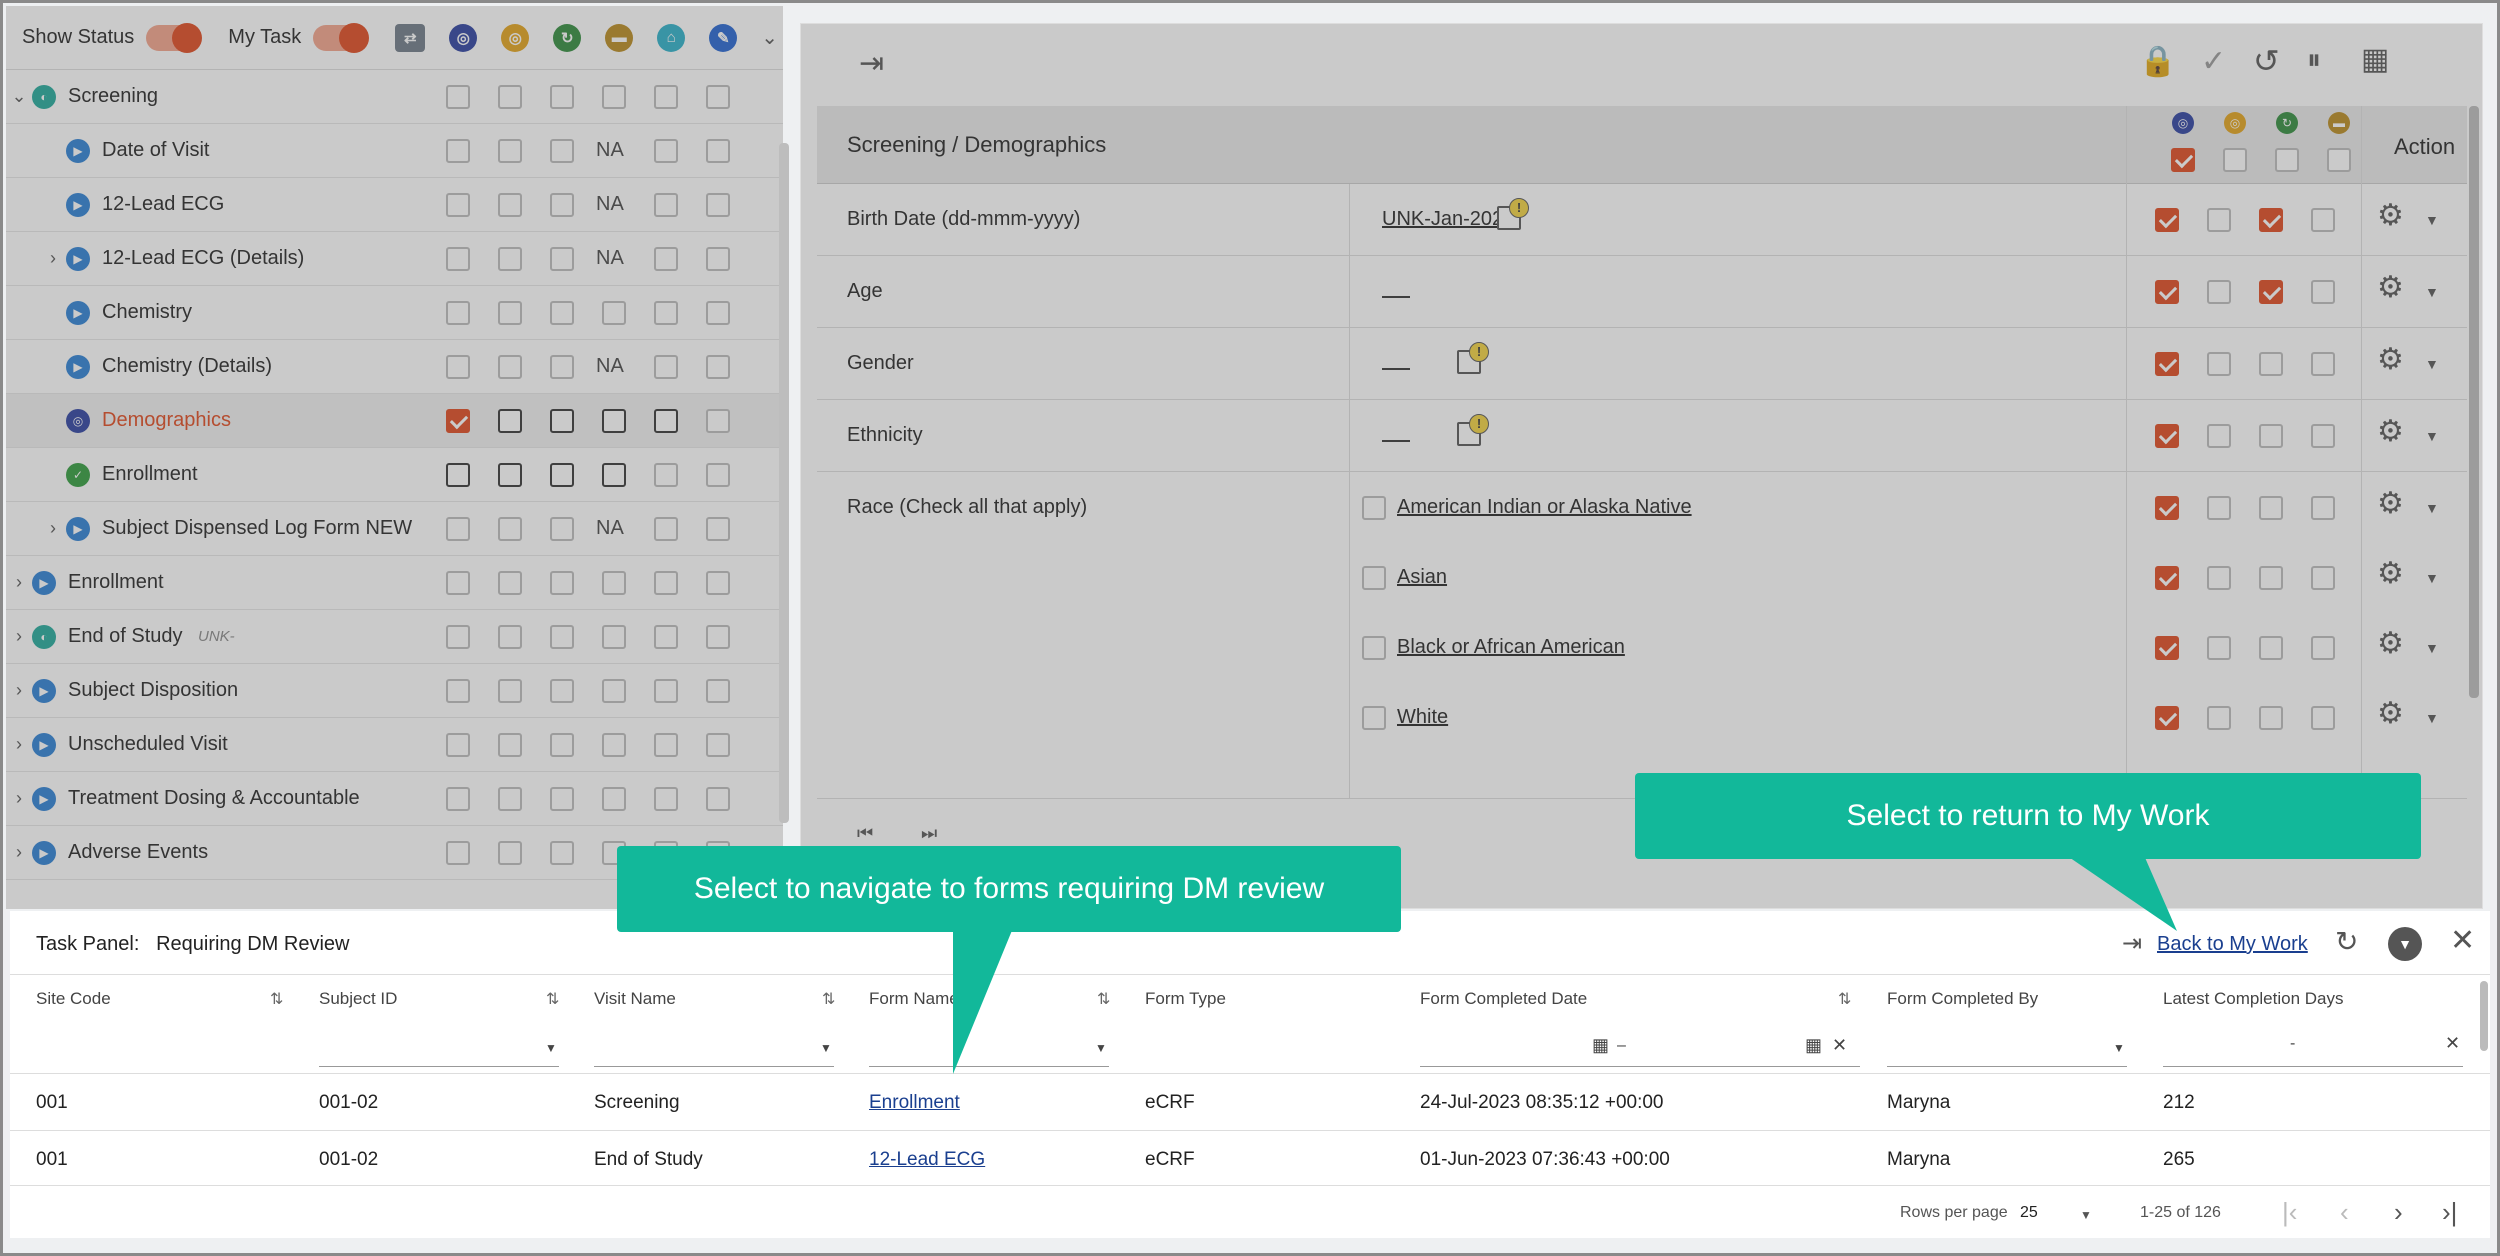 Image resolution: width=2500 pixels, height=1256 pixels. Describe the element at coordinates (394, 691) in the screenshot. I see `tree-item-subject-disposition: › ▶ Subject Disposition` at that location.